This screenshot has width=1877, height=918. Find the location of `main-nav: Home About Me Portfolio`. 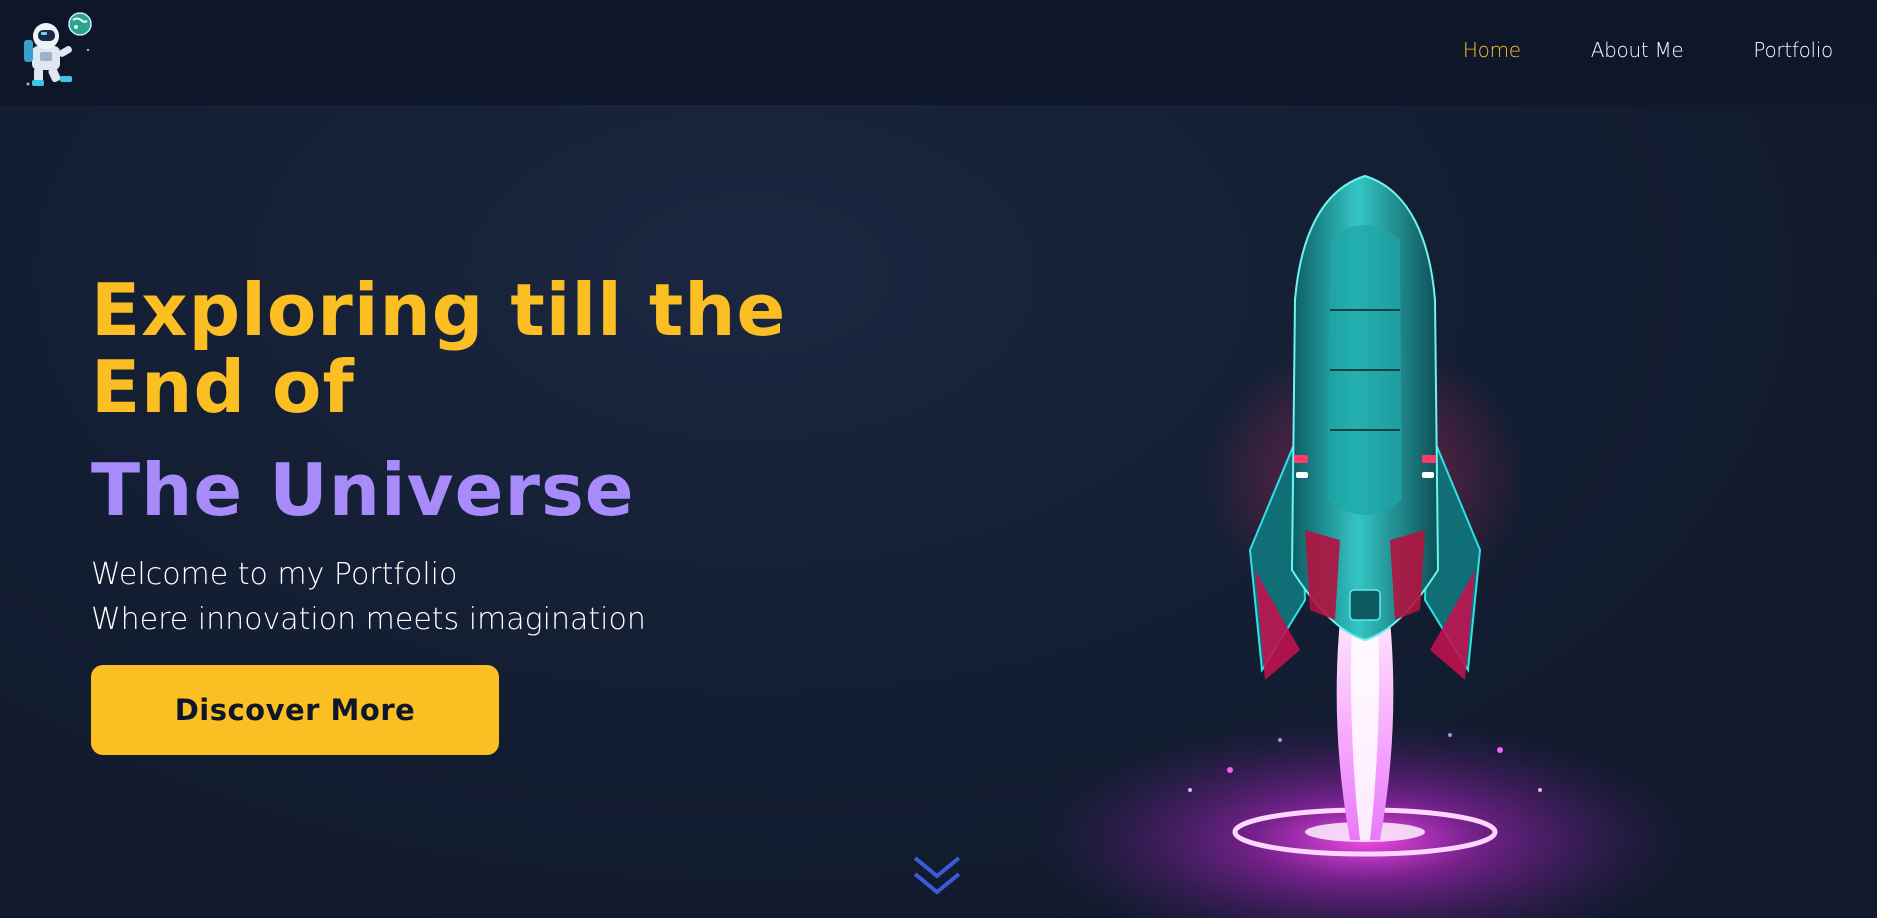

main-nav: Home About Me Portfolio is located at coordinates (1613, 50).